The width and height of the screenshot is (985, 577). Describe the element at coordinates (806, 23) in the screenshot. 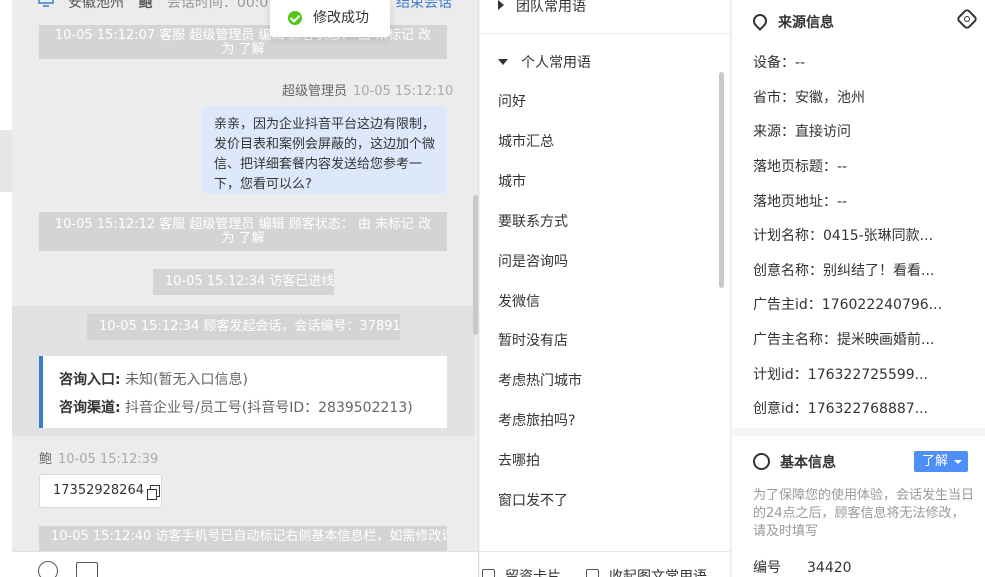

I see `source-title-text: 来源信息` at that location.